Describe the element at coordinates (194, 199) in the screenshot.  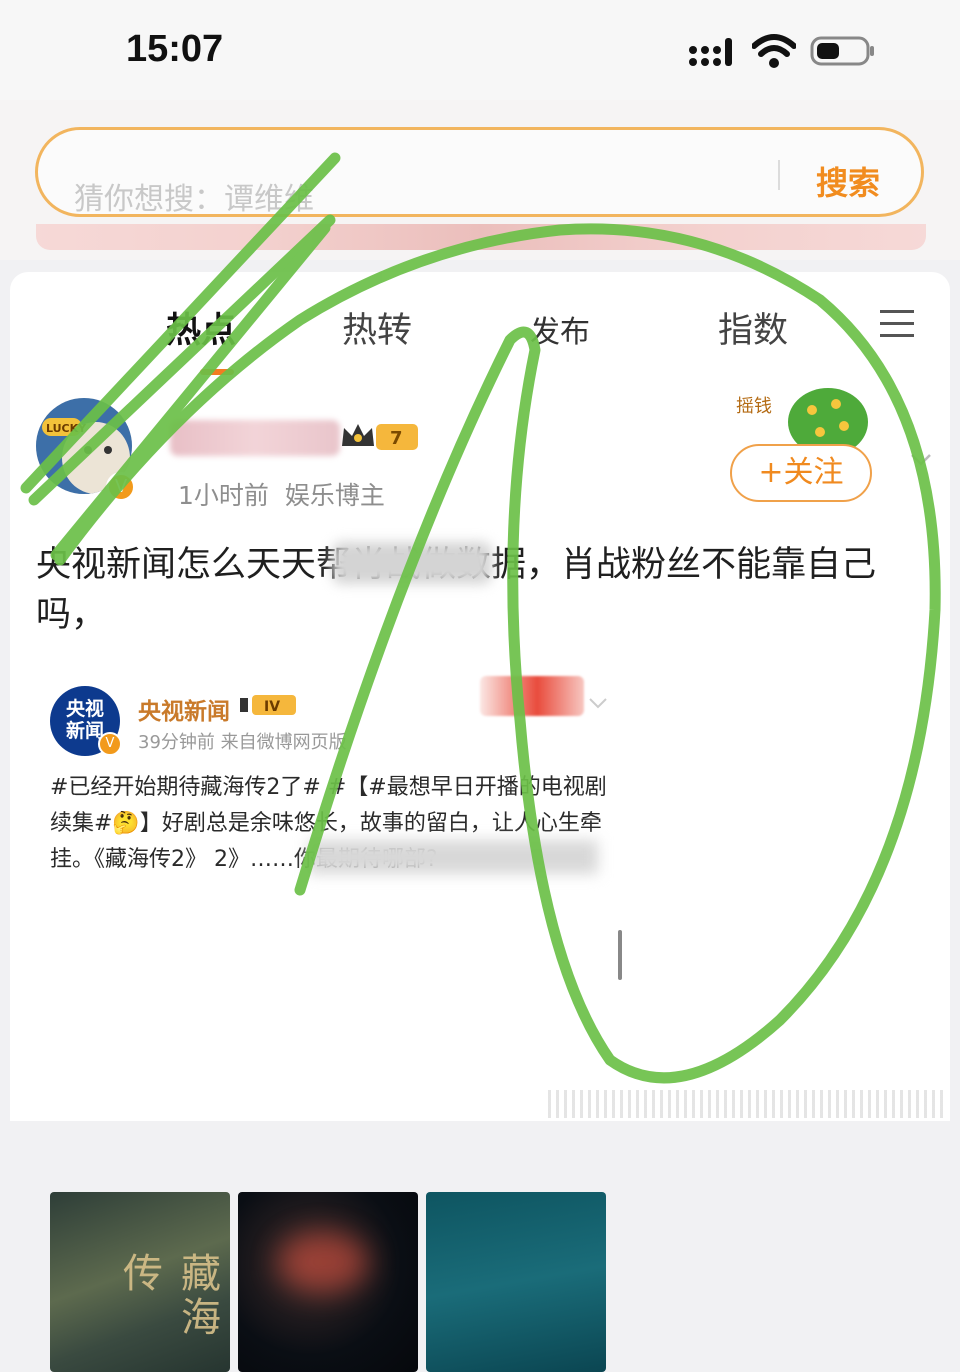
I see `search-placeholder: 猜你想搜：谭维维` at that location.